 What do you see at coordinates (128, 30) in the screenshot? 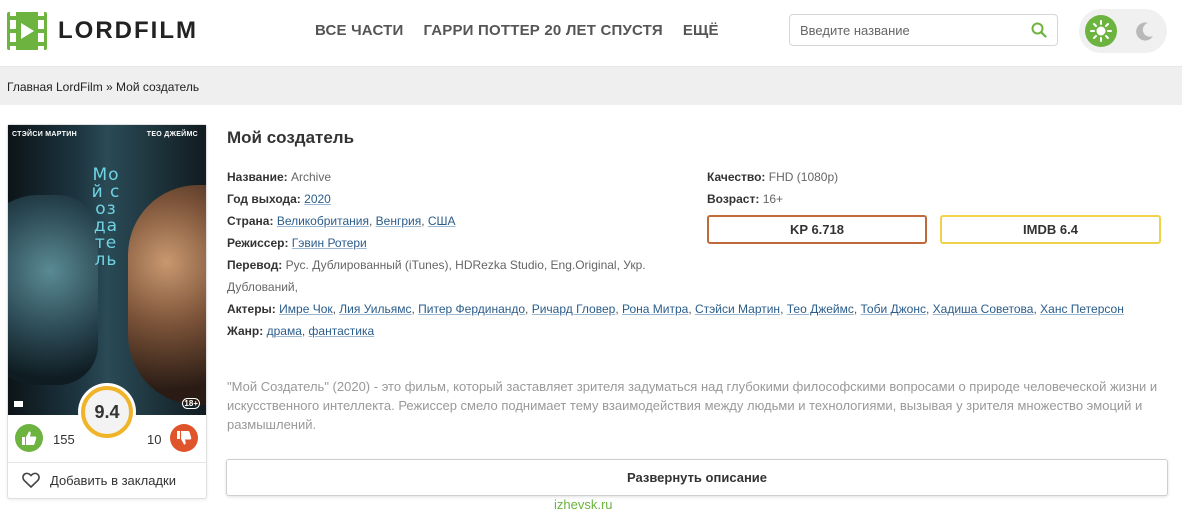
I see `logo-text: LORDFILM` at bounding box center [128, 30].